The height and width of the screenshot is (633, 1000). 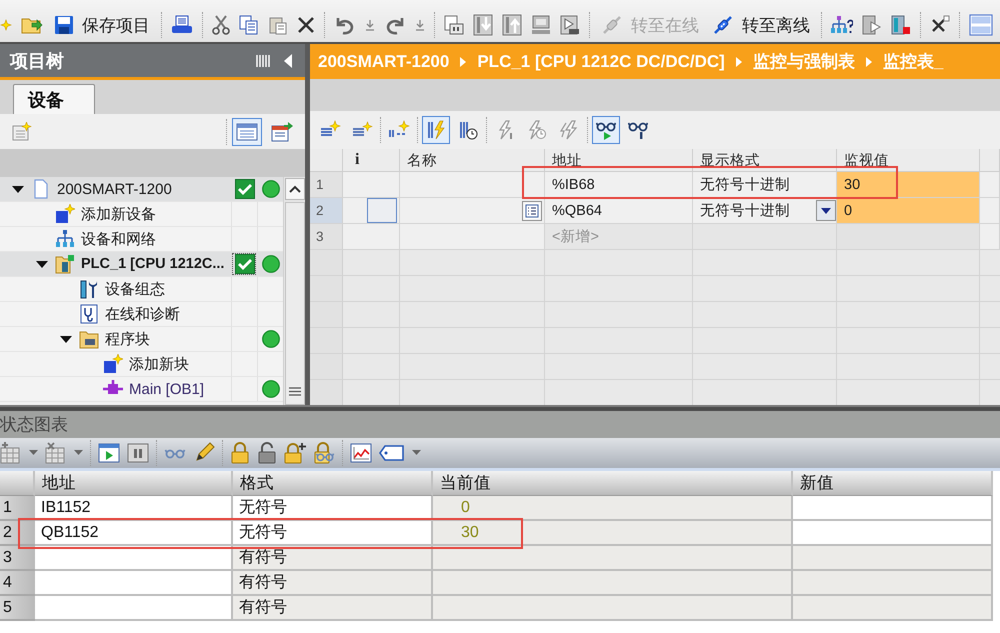 I want to click on address-cell: IB1152, so click(x=134, y=508).